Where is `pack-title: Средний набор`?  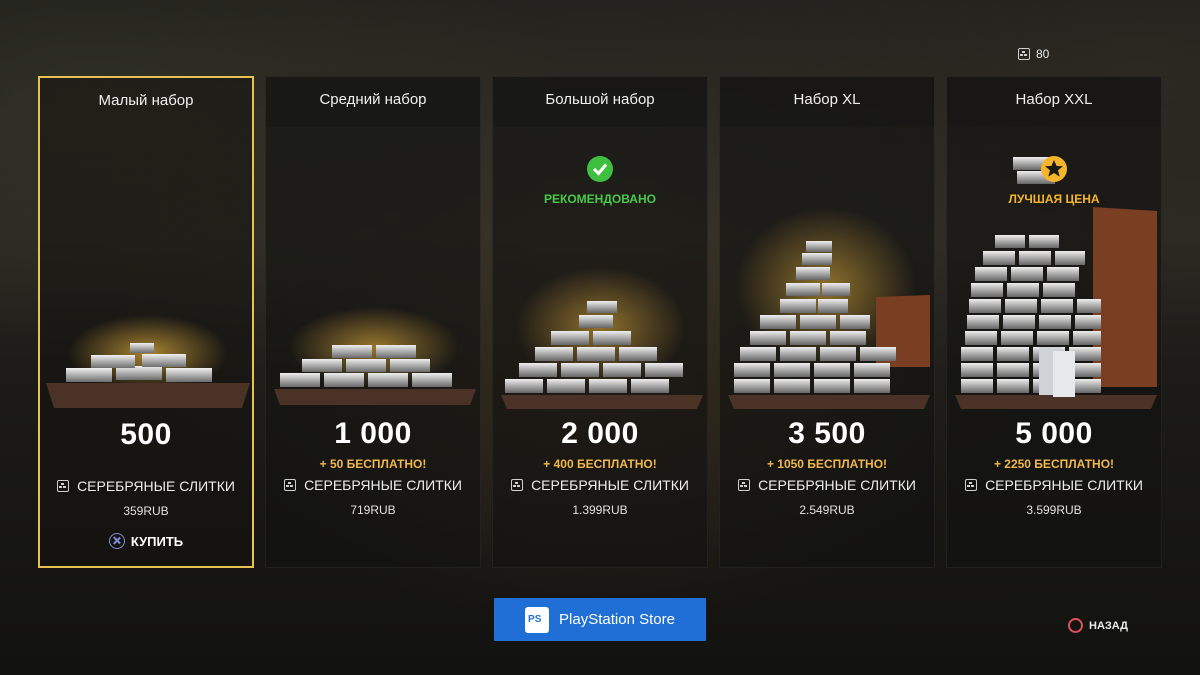
pack-title: Средний набор is located at coordinates (373, 99).